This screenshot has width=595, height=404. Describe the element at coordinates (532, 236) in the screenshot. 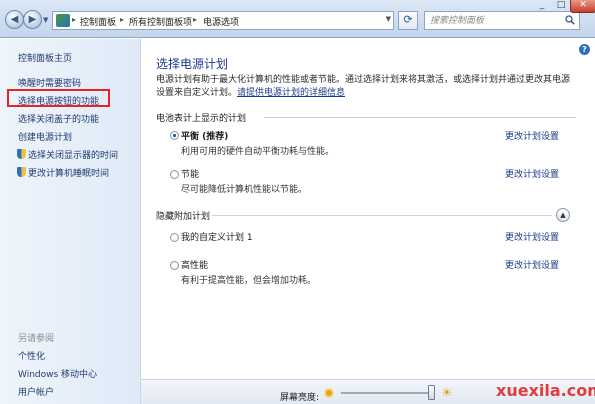

I see `change-settings-custom: 更改计划设置` at that location.